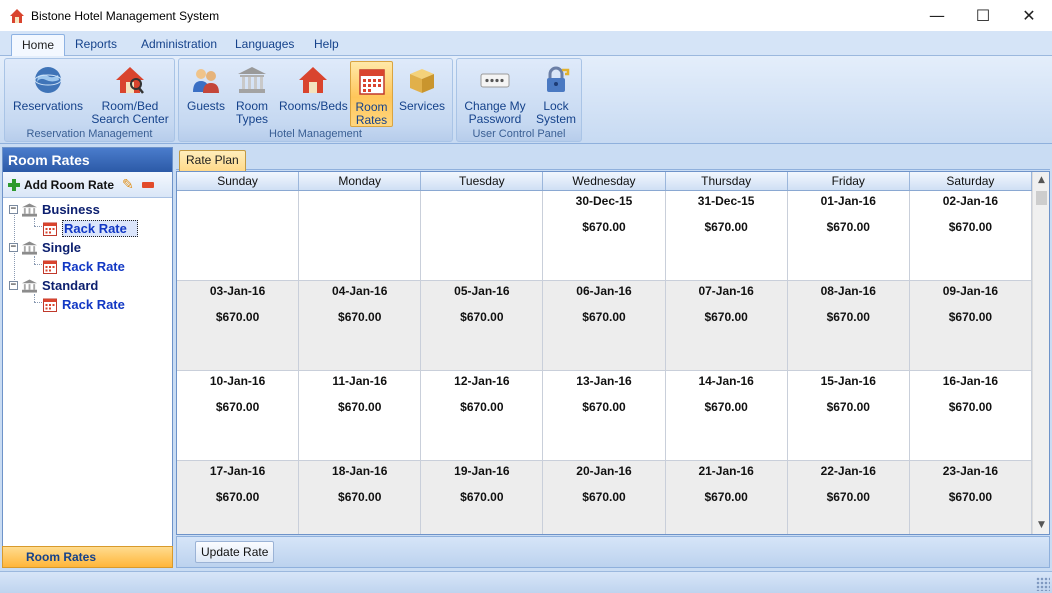 The width and height of the screenshot is (1052, 593). What do you see at coordinates (29, 209) in the screenshot?
I see `building-icon` at bounding box center [29, 209].